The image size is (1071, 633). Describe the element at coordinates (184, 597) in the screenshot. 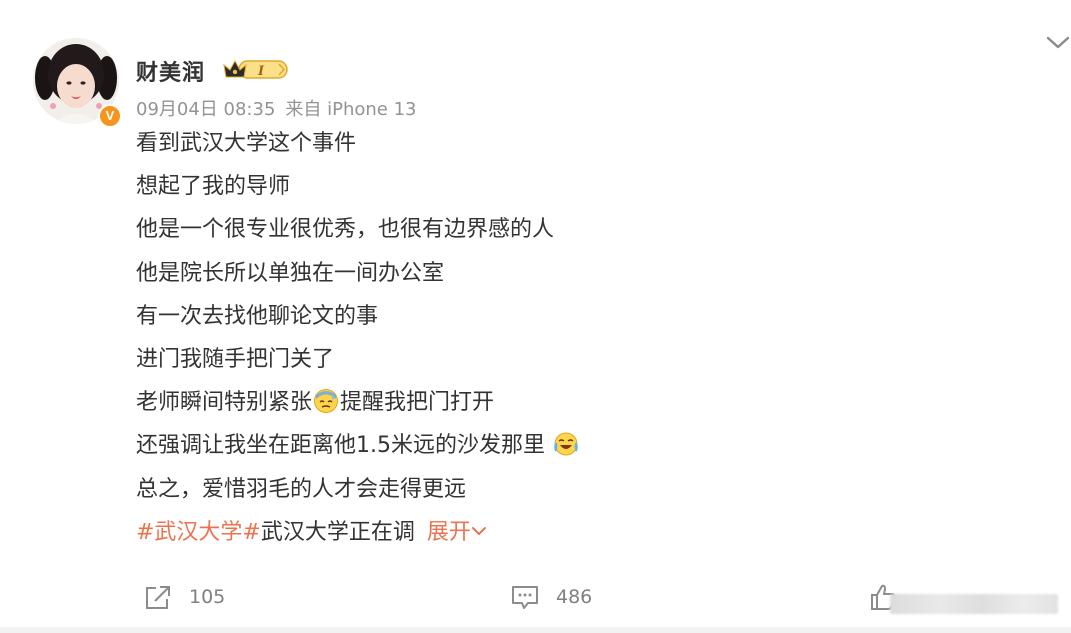

I see `repost-button: 105` at that location.